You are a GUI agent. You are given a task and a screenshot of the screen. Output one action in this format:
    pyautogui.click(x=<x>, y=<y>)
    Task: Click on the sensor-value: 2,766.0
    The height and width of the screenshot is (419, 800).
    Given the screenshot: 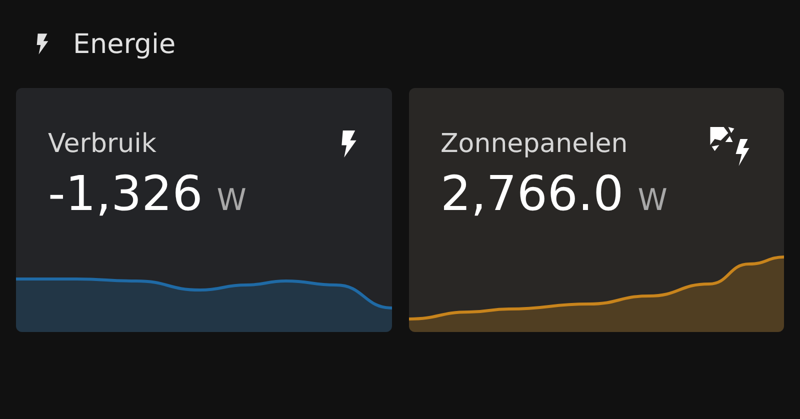 What is the action you would take?
    pyautogui.click(x=532, y=194)
    